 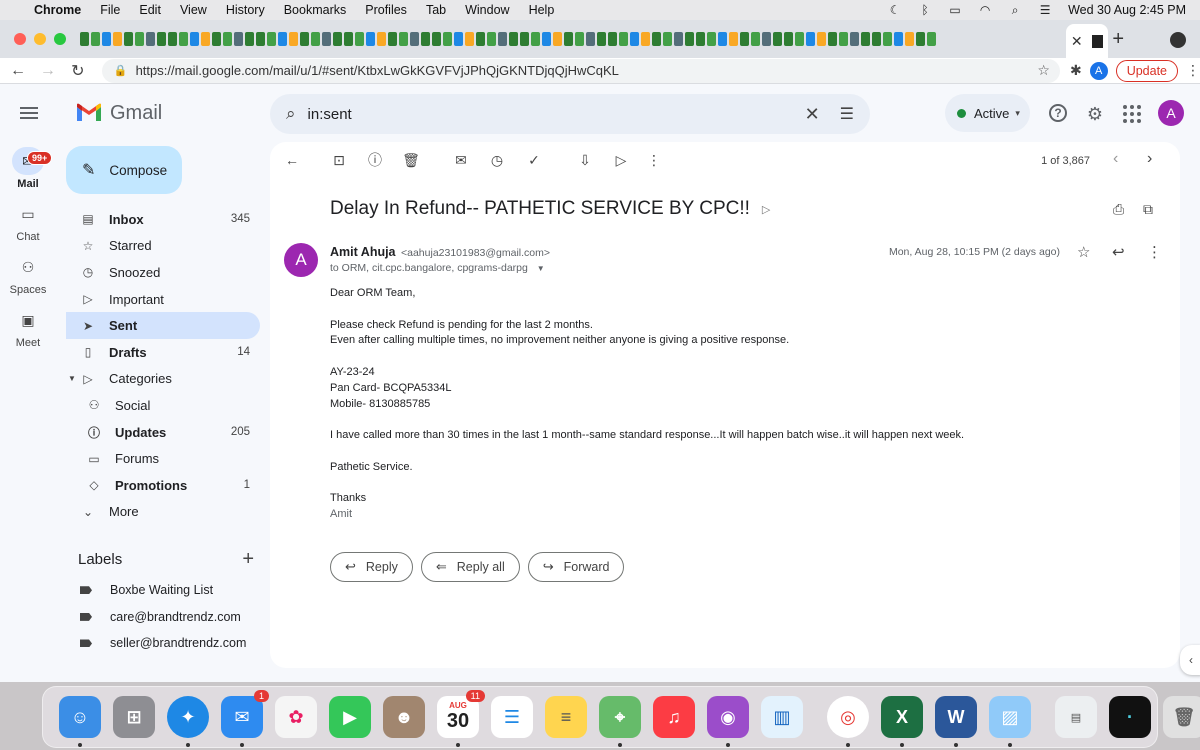 What do you see at coordinates (28, 221) in the screenshot?
I see `rail-chat: ▭ Chat` at bounding box center [28, 221].